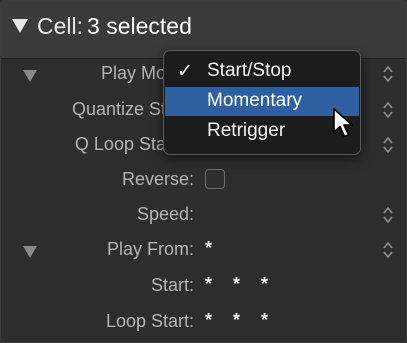 The width and height of the screenshot is (407, 343). I want to click on header-title: Cell: 3 selected, so click(114, 26).